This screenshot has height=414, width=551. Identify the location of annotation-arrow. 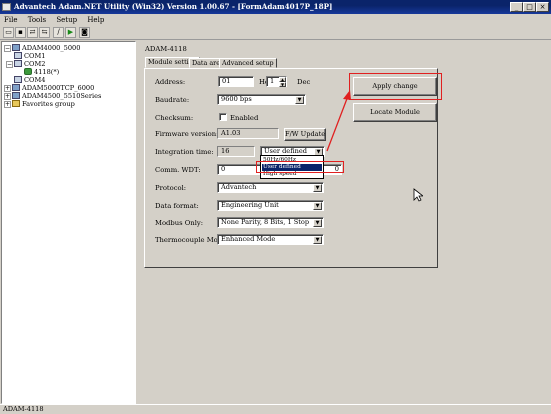
(338, 121).